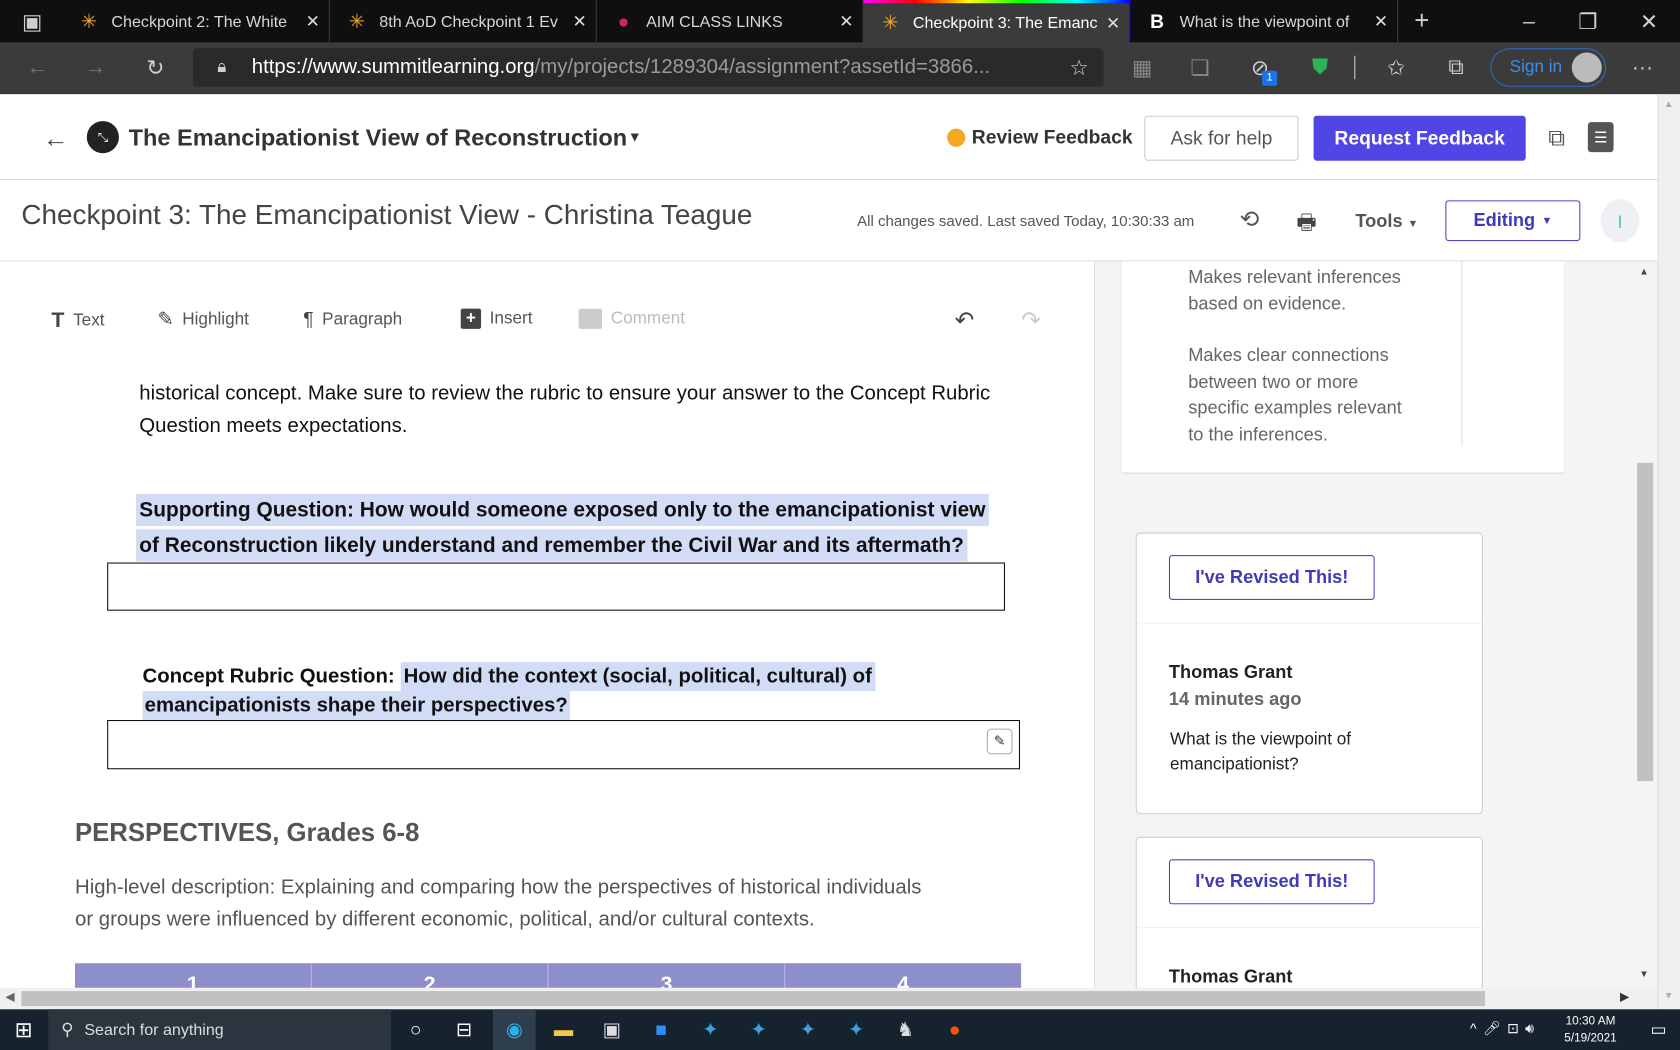 The height and width of the screenshot is (1050, 1680). What do you see at coordinates (714, 21) in the screenshot?
I see `tab-title: AIM CLASS LINKS` at bounding box center [714, 21].